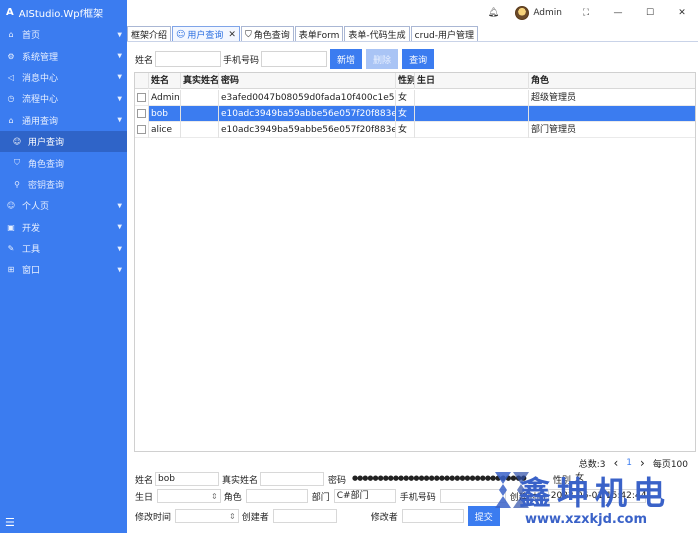 Image resolution: width=698 pixels, height=533 pixels. Describe the element at coordinates (472, 81) in the screenshot. I see `column-header-birthday: 生日` at that location.